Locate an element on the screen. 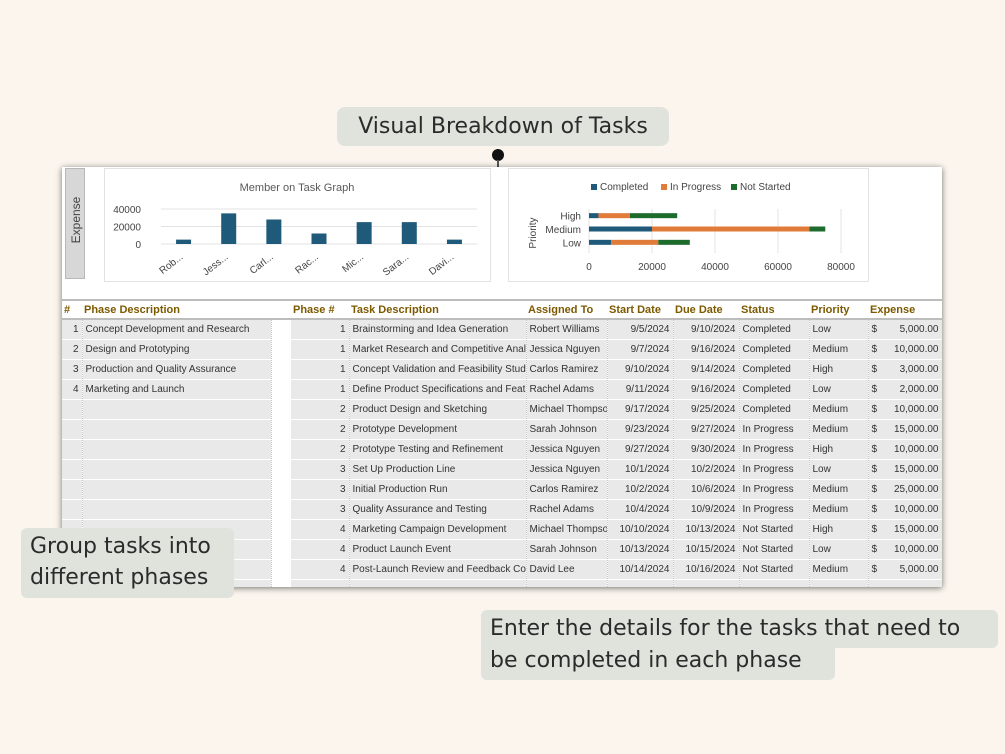 The height and width of the screenshot is (754, 1005). col-header-due-date: Due Date is located at coordinates (706, 309).